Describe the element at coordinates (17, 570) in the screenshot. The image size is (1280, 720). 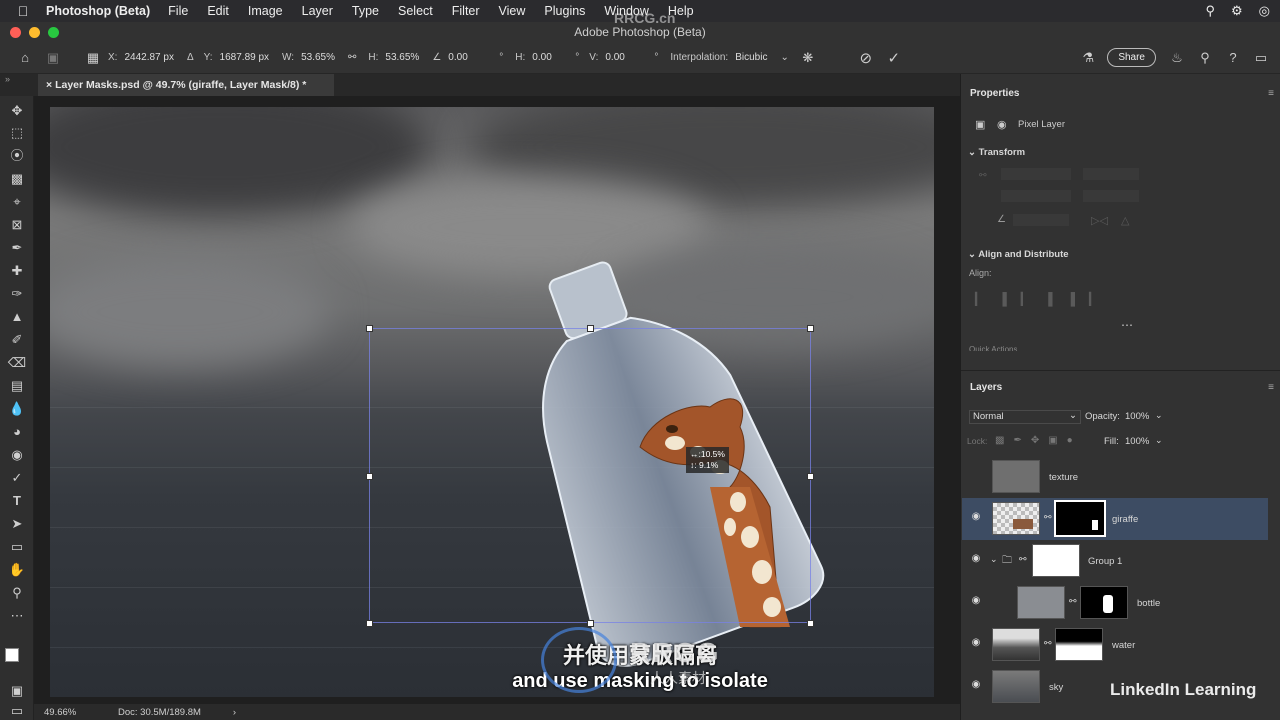
I see `hand-tool-icon: ✋` at that location.